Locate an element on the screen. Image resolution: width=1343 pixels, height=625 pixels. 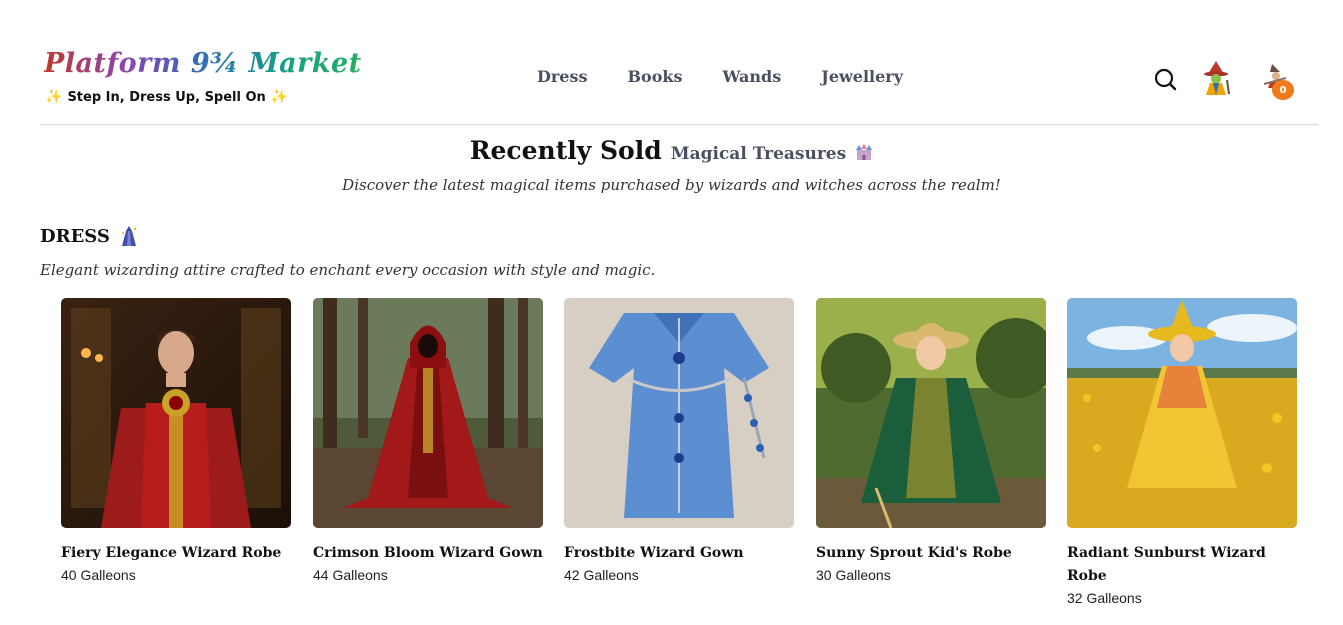
nav-dress: Dress is located at coordinates (562, 76).